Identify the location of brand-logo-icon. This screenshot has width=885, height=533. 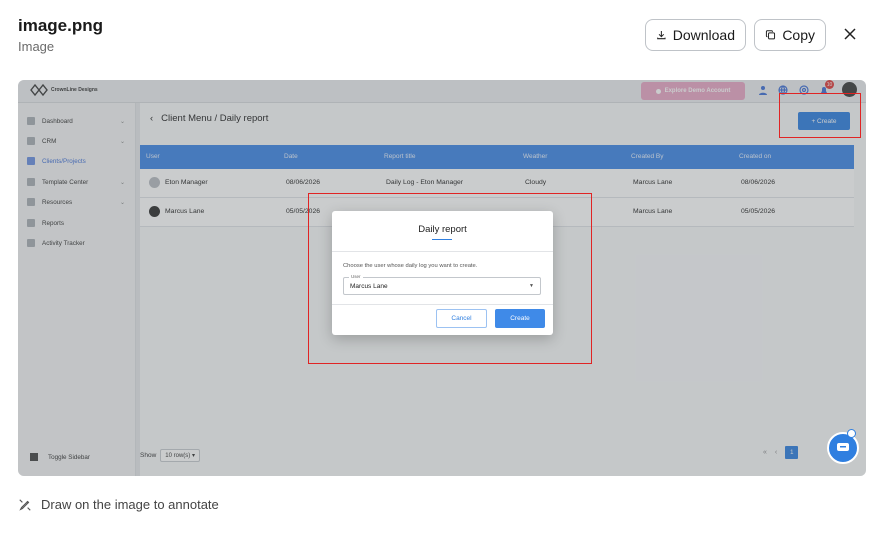
(39, 90).